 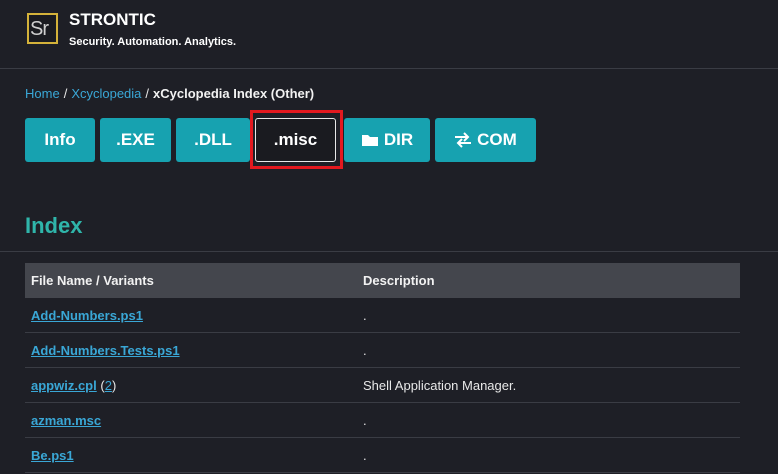 I want to click on table-row: Be.ps1 ., so click(x=382, y=455).